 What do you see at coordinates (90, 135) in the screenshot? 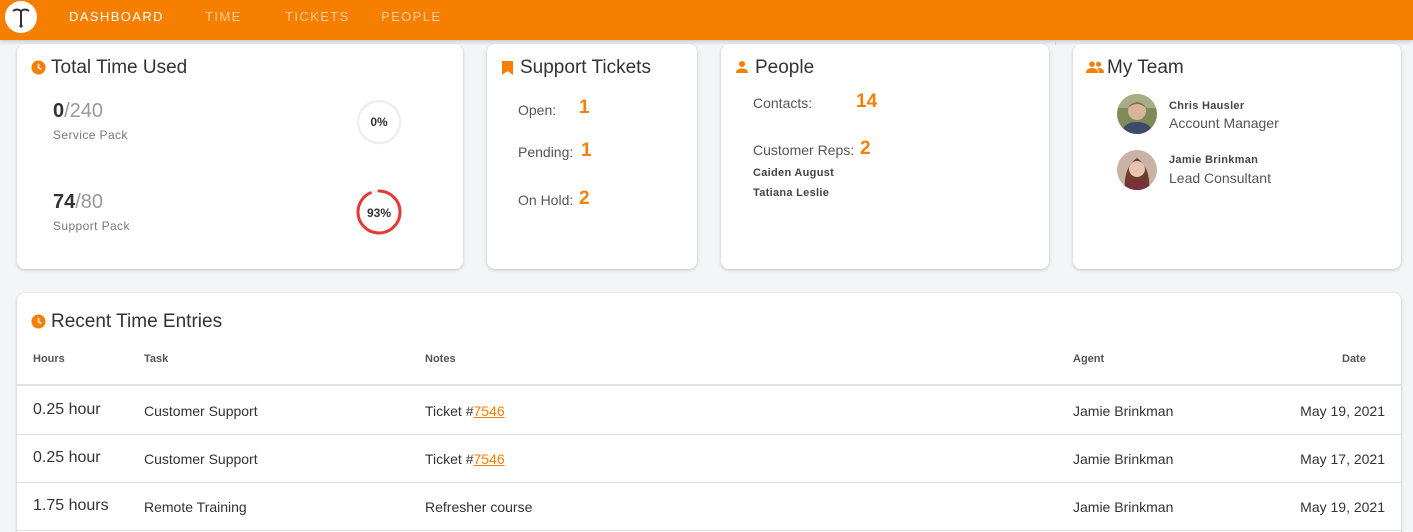
I see `service-pack-label: Service Pack` at bounding box center [90, 135].